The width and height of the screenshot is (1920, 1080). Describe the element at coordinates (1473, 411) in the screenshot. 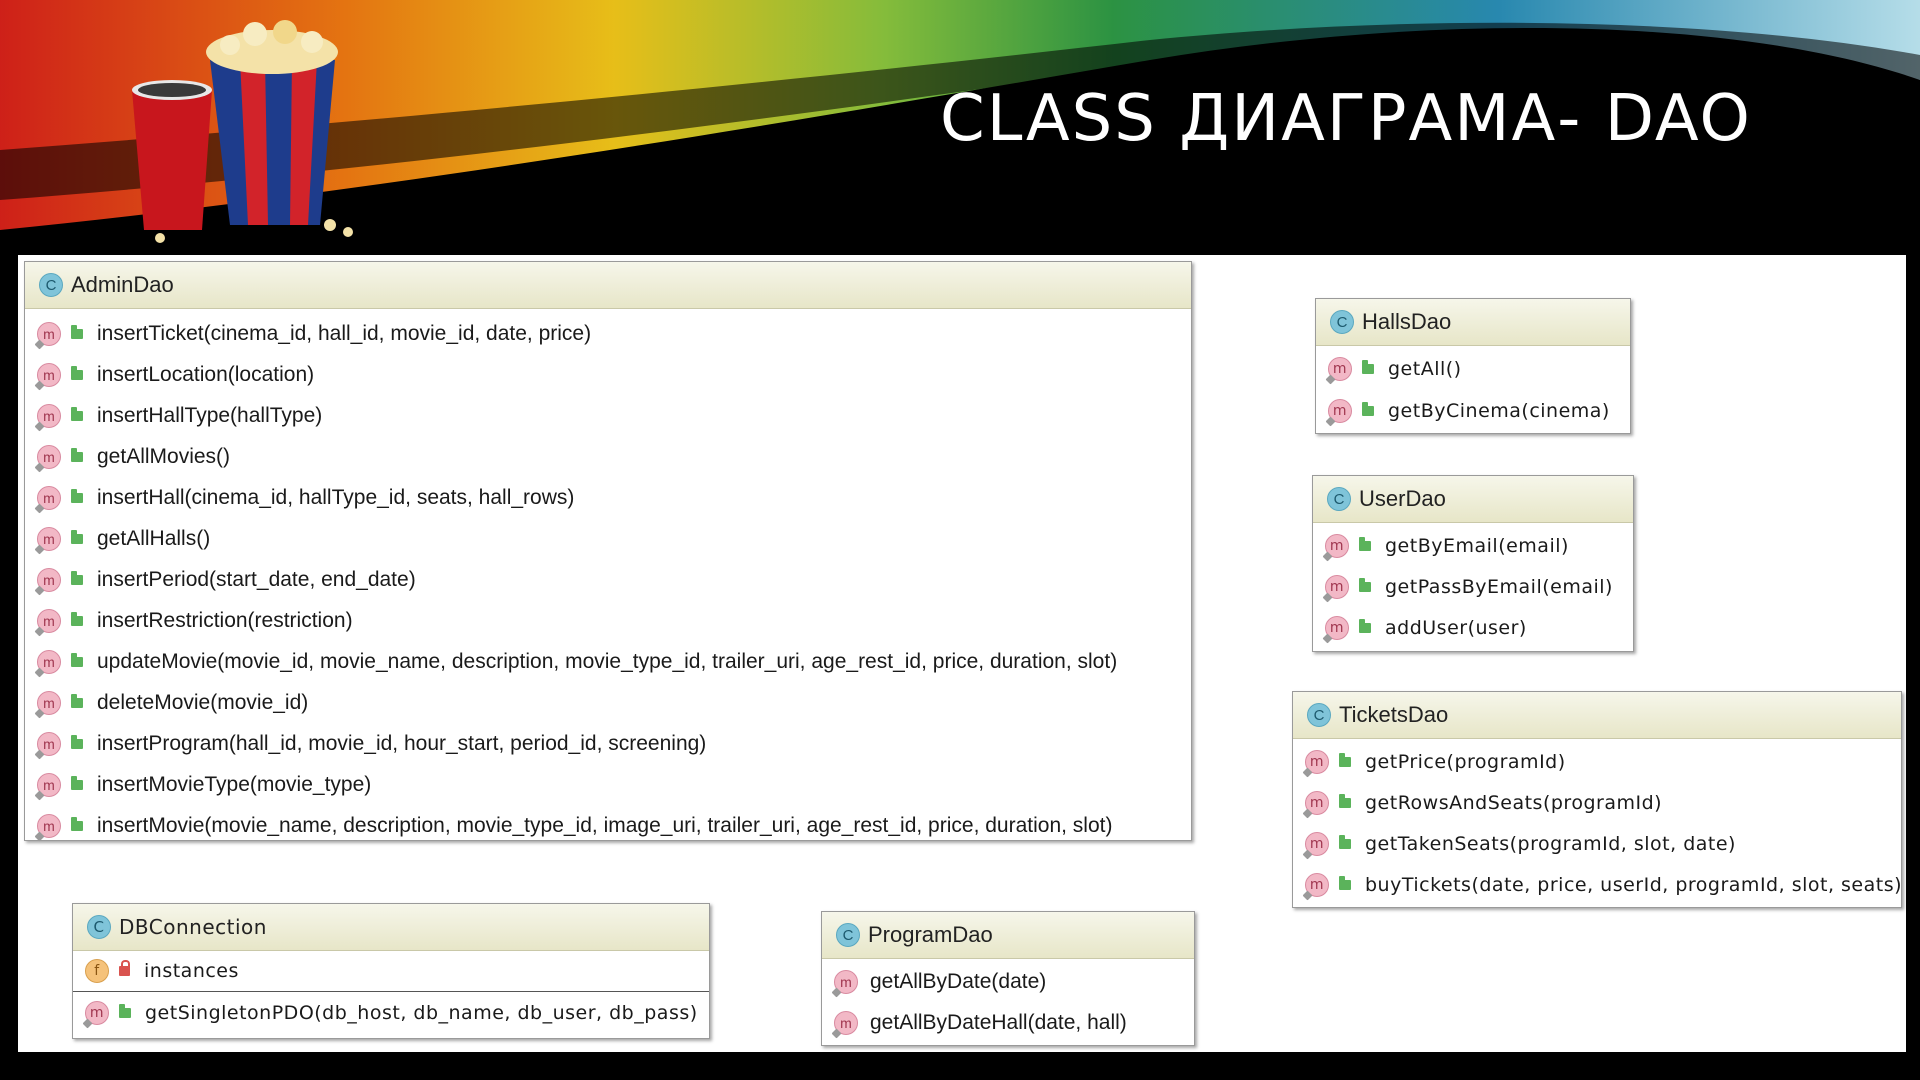

I see `method-row: m getByCinema(cinema)` at that location.